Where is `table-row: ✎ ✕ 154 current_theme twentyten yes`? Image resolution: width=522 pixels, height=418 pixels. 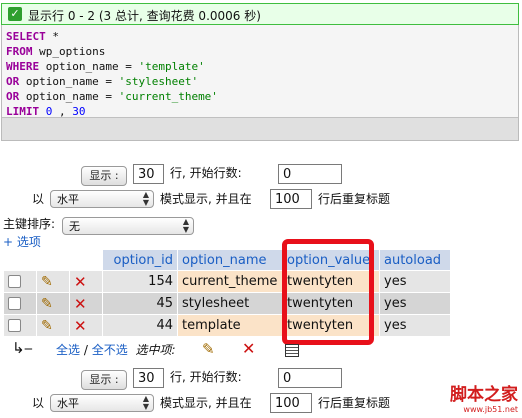
table-row: ✎ ✕ 154 current_theme twentyten yes is located at coordinates (227, 281).